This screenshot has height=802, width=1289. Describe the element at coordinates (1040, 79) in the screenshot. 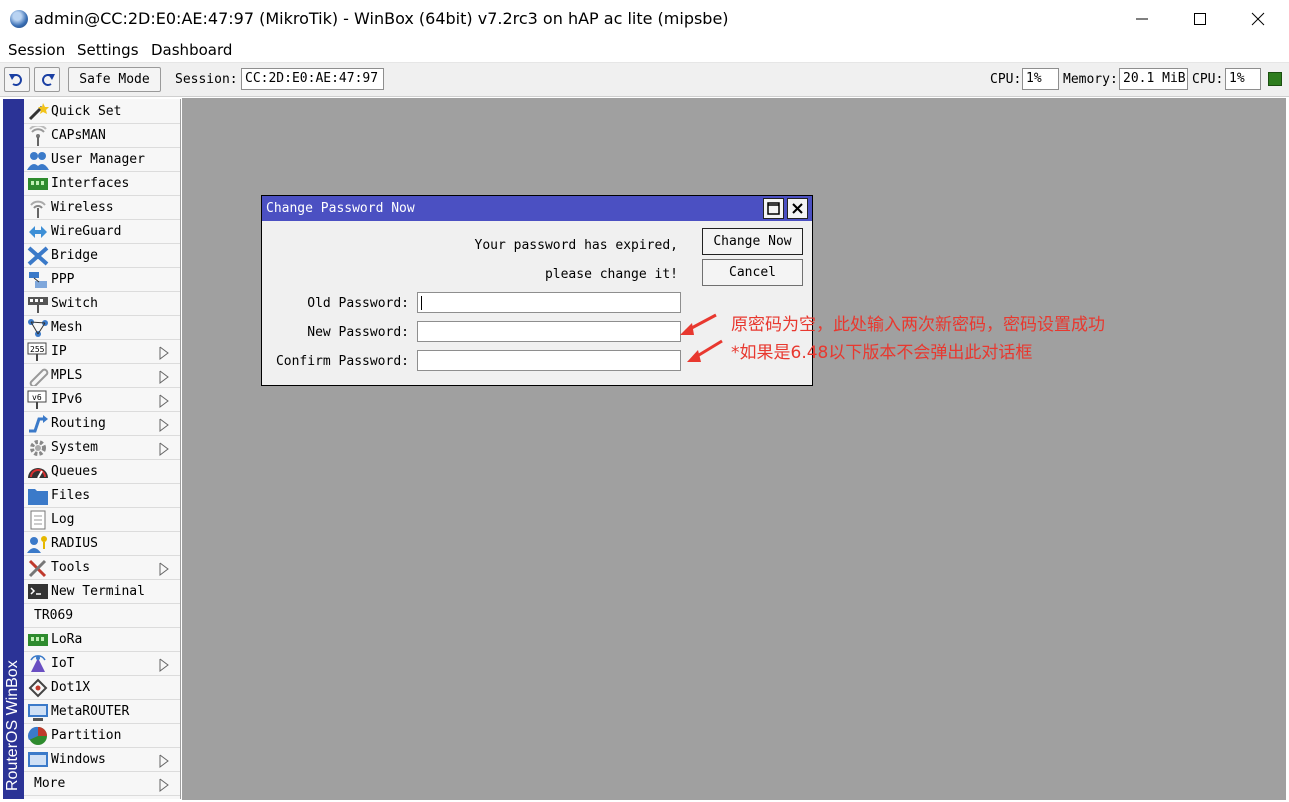

I see `cpu-value: 1%` at that location.